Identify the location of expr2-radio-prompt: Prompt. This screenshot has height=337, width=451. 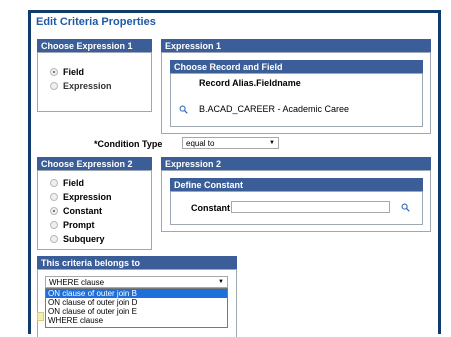
(72, 225).